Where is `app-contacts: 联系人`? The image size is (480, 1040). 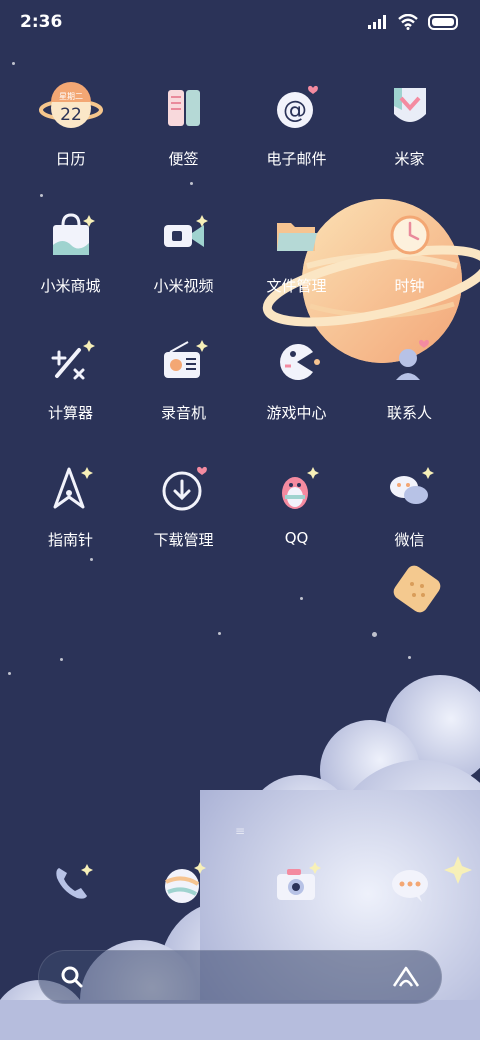 app-contacts: 联系人 is located at coordinates (409, 387).